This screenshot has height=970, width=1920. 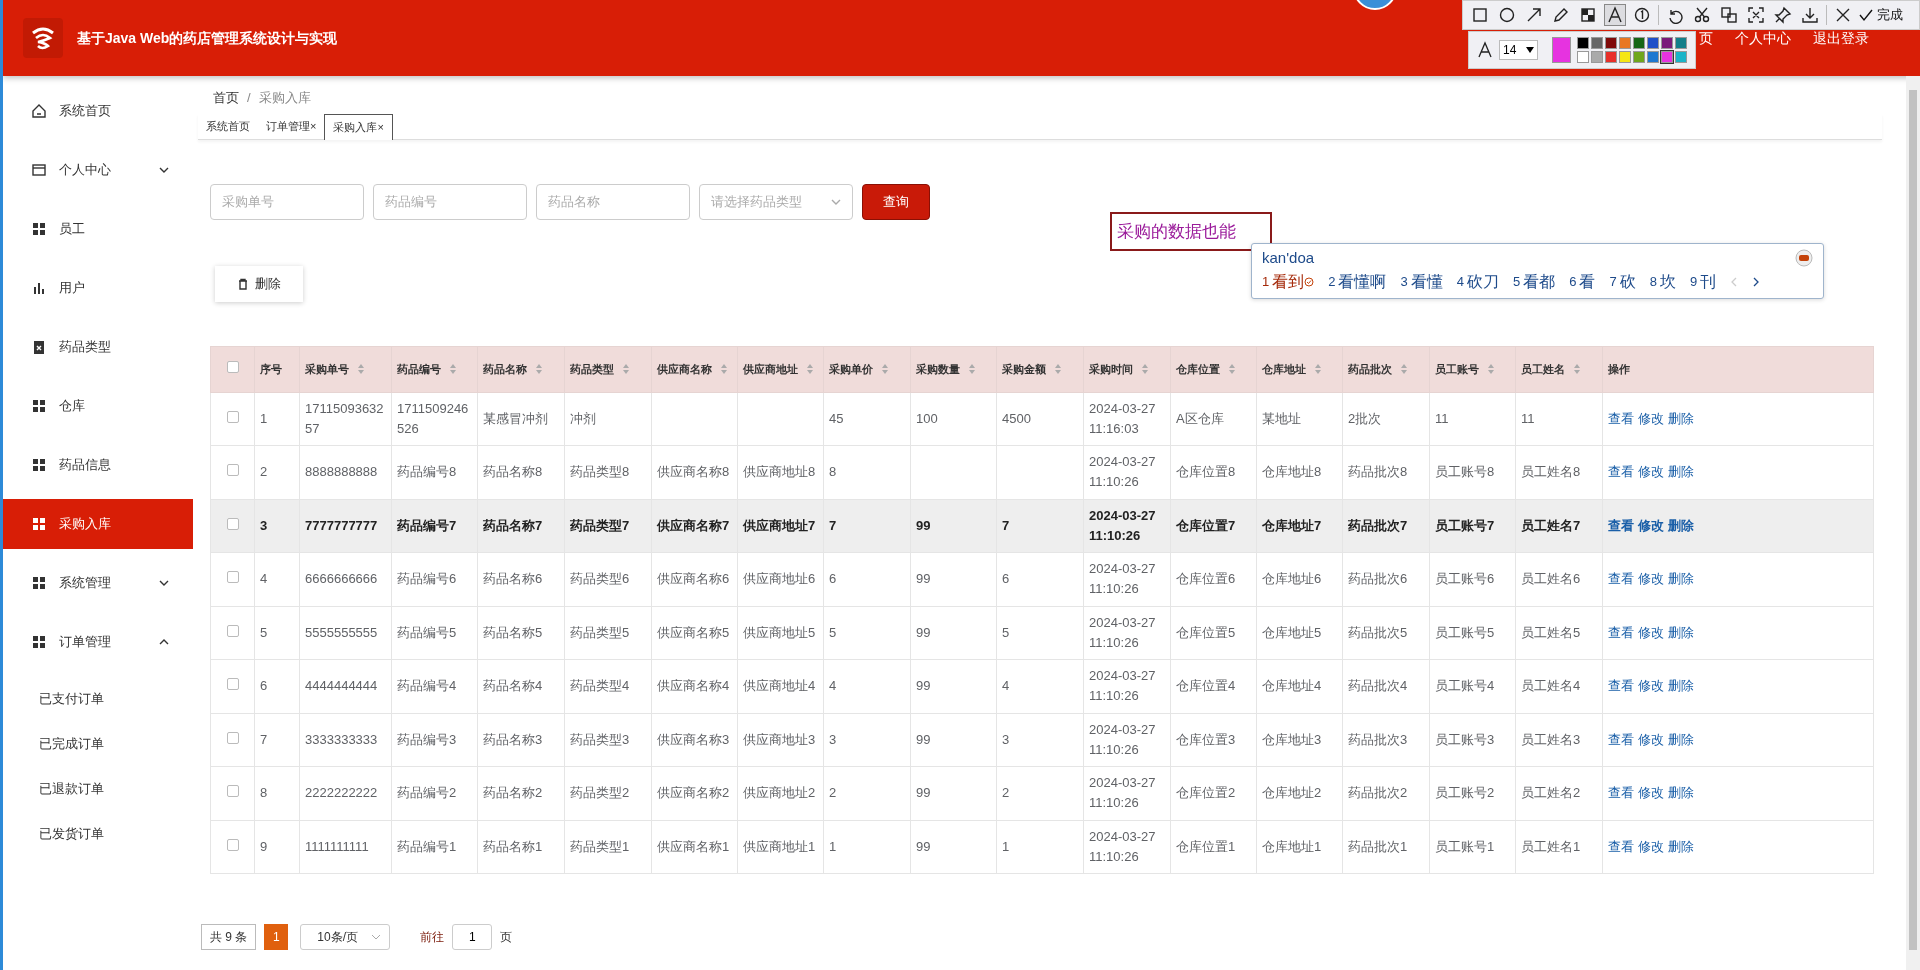 I want to click on sidebar-item: 个人中心, so click(x=98, y=170).